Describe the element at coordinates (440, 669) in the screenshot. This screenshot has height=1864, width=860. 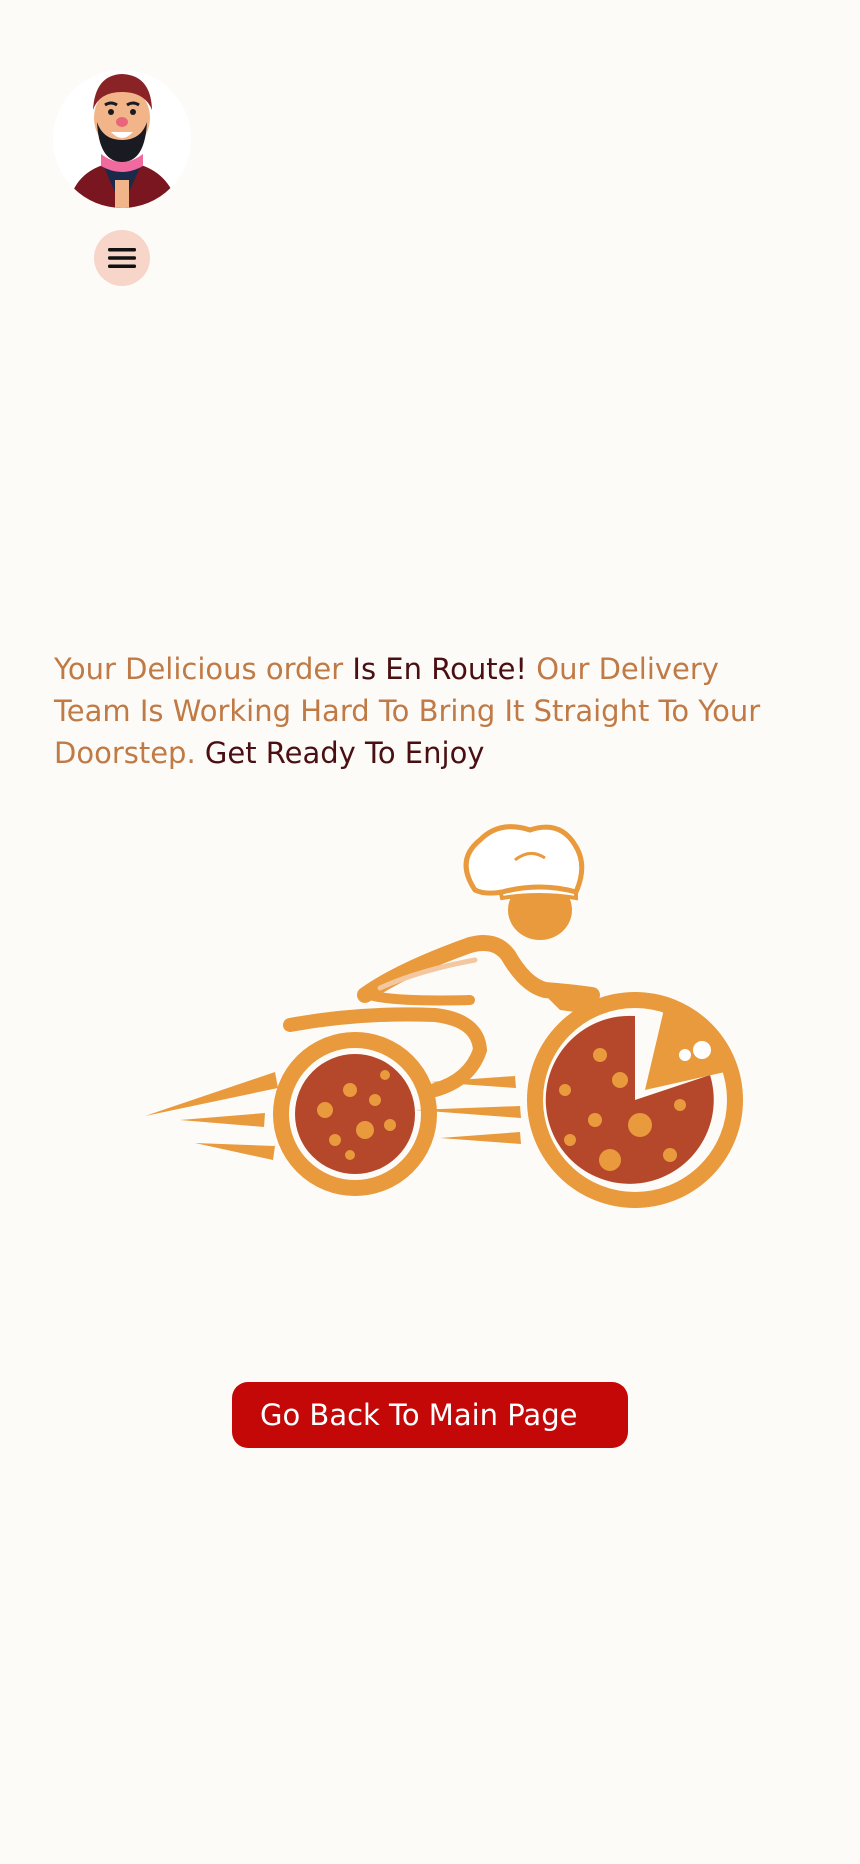
I see `message-part-2: Is En Route!` at that location.